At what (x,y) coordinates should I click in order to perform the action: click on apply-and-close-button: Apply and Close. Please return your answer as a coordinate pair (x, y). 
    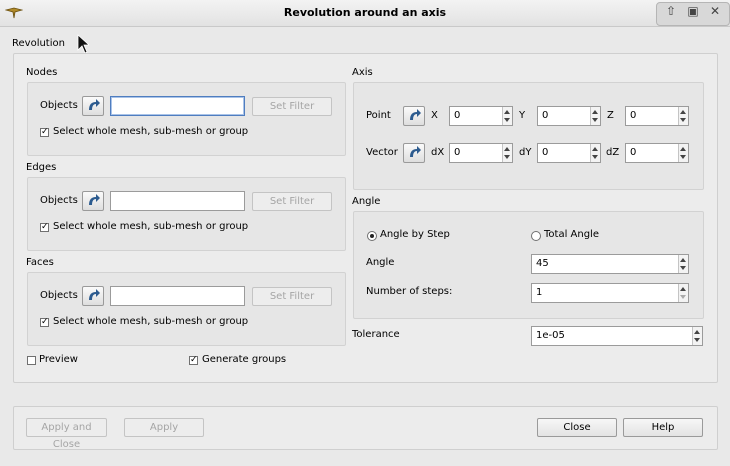
    Looking at the image, I should click on (66, 434).